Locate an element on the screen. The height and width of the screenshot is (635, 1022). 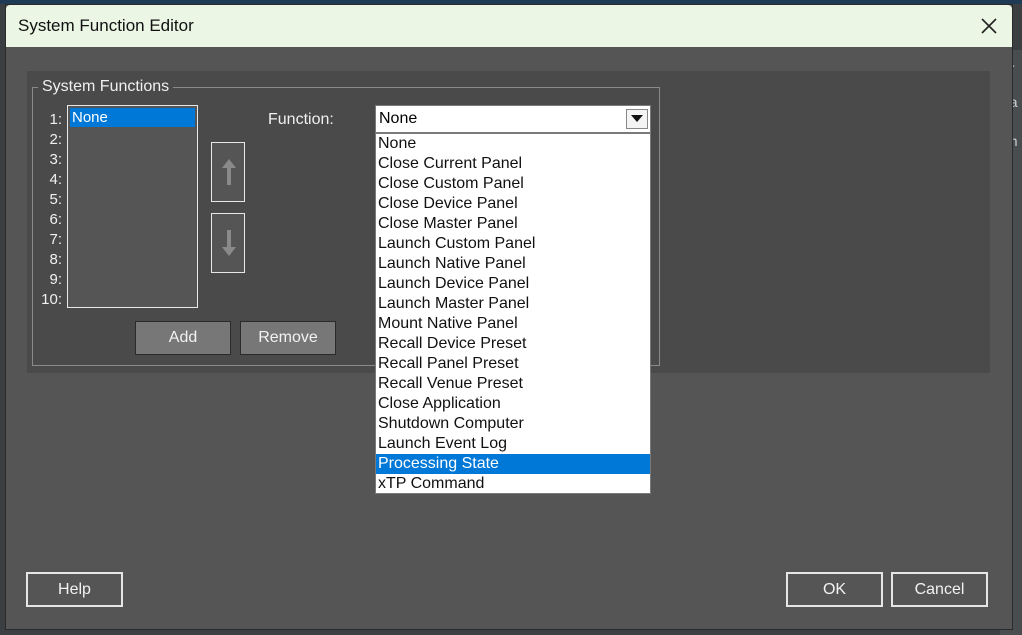
move-down-button is located at coordinates (228, 243).